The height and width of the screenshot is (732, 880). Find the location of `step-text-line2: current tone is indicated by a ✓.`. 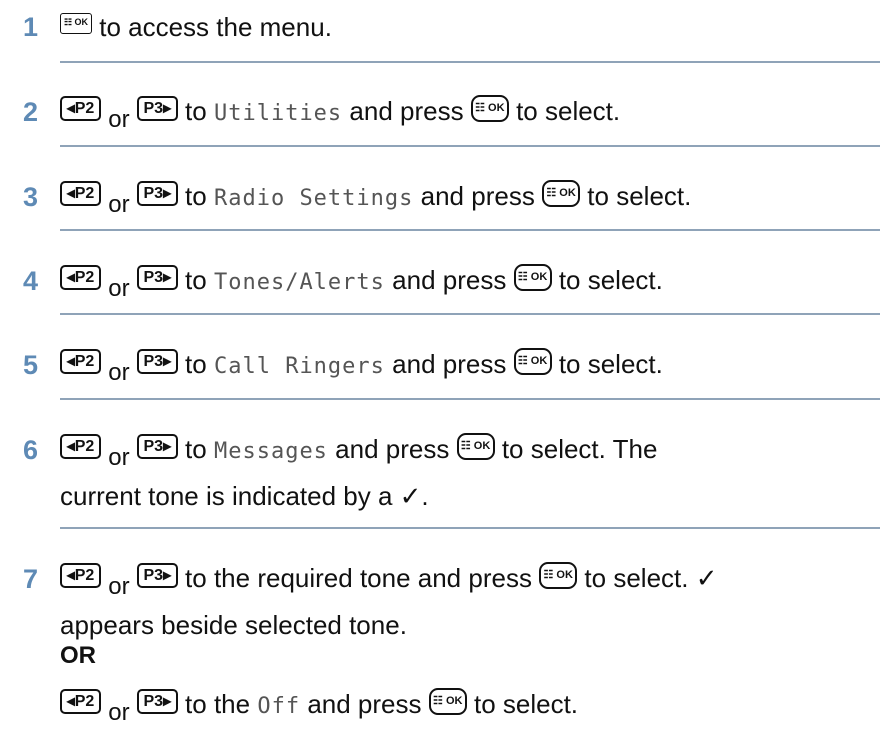

step-text-line2: current tone is indicated by a ✓. is located at coordinates (244, 496).